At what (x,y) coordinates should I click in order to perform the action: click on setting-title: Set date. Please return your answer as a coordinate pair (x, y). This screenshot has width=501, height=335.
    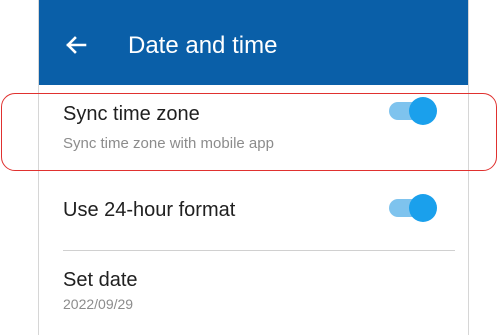
    Looking at the image, I should click on (100, 280).